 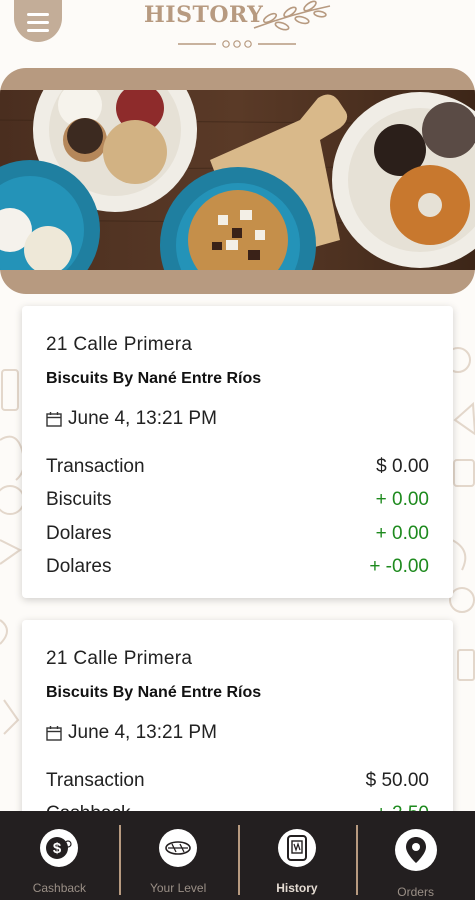 I want to click on nav-history: History, so click(x=297, y=855).